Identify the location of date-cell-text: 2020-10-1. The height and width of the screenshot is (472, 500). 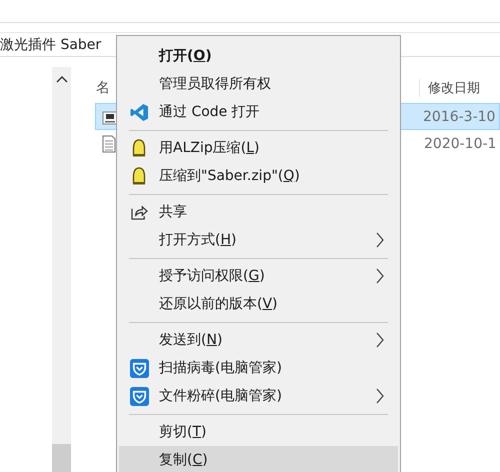
(461, 144).